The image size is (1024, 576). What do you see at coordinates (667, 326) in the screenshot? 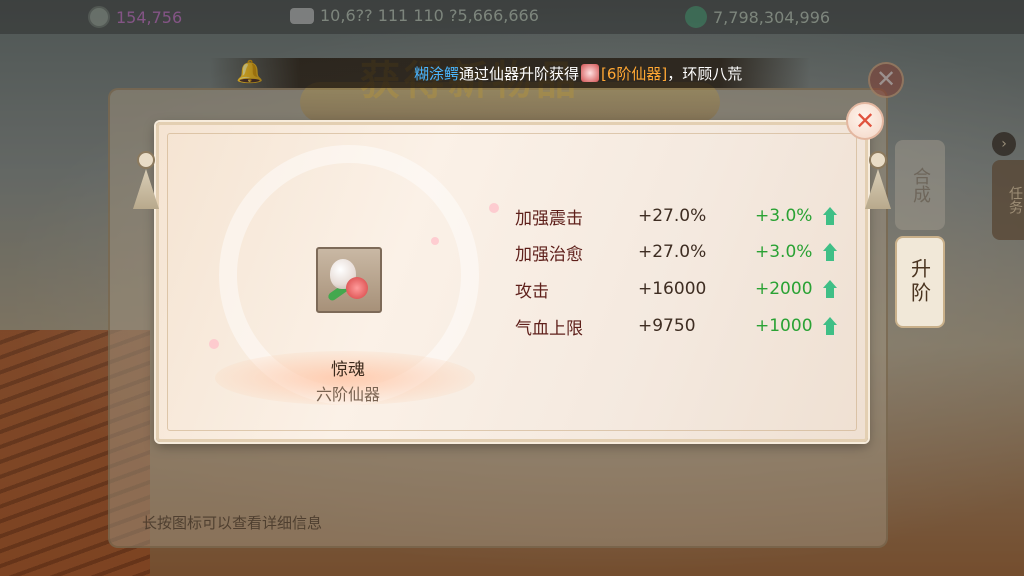
I see `stat-value: +9750` at bounding box center [667, 326].